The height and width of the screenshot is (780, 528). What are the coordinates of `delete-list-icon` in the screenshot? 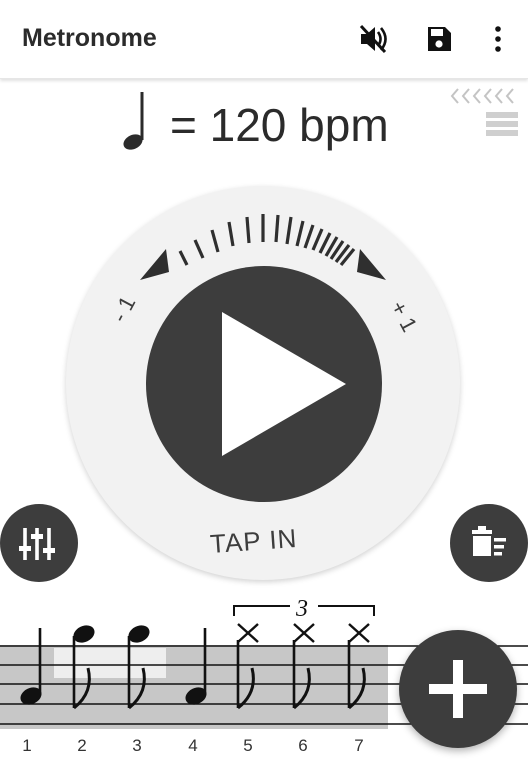 It's located at (489, 541).